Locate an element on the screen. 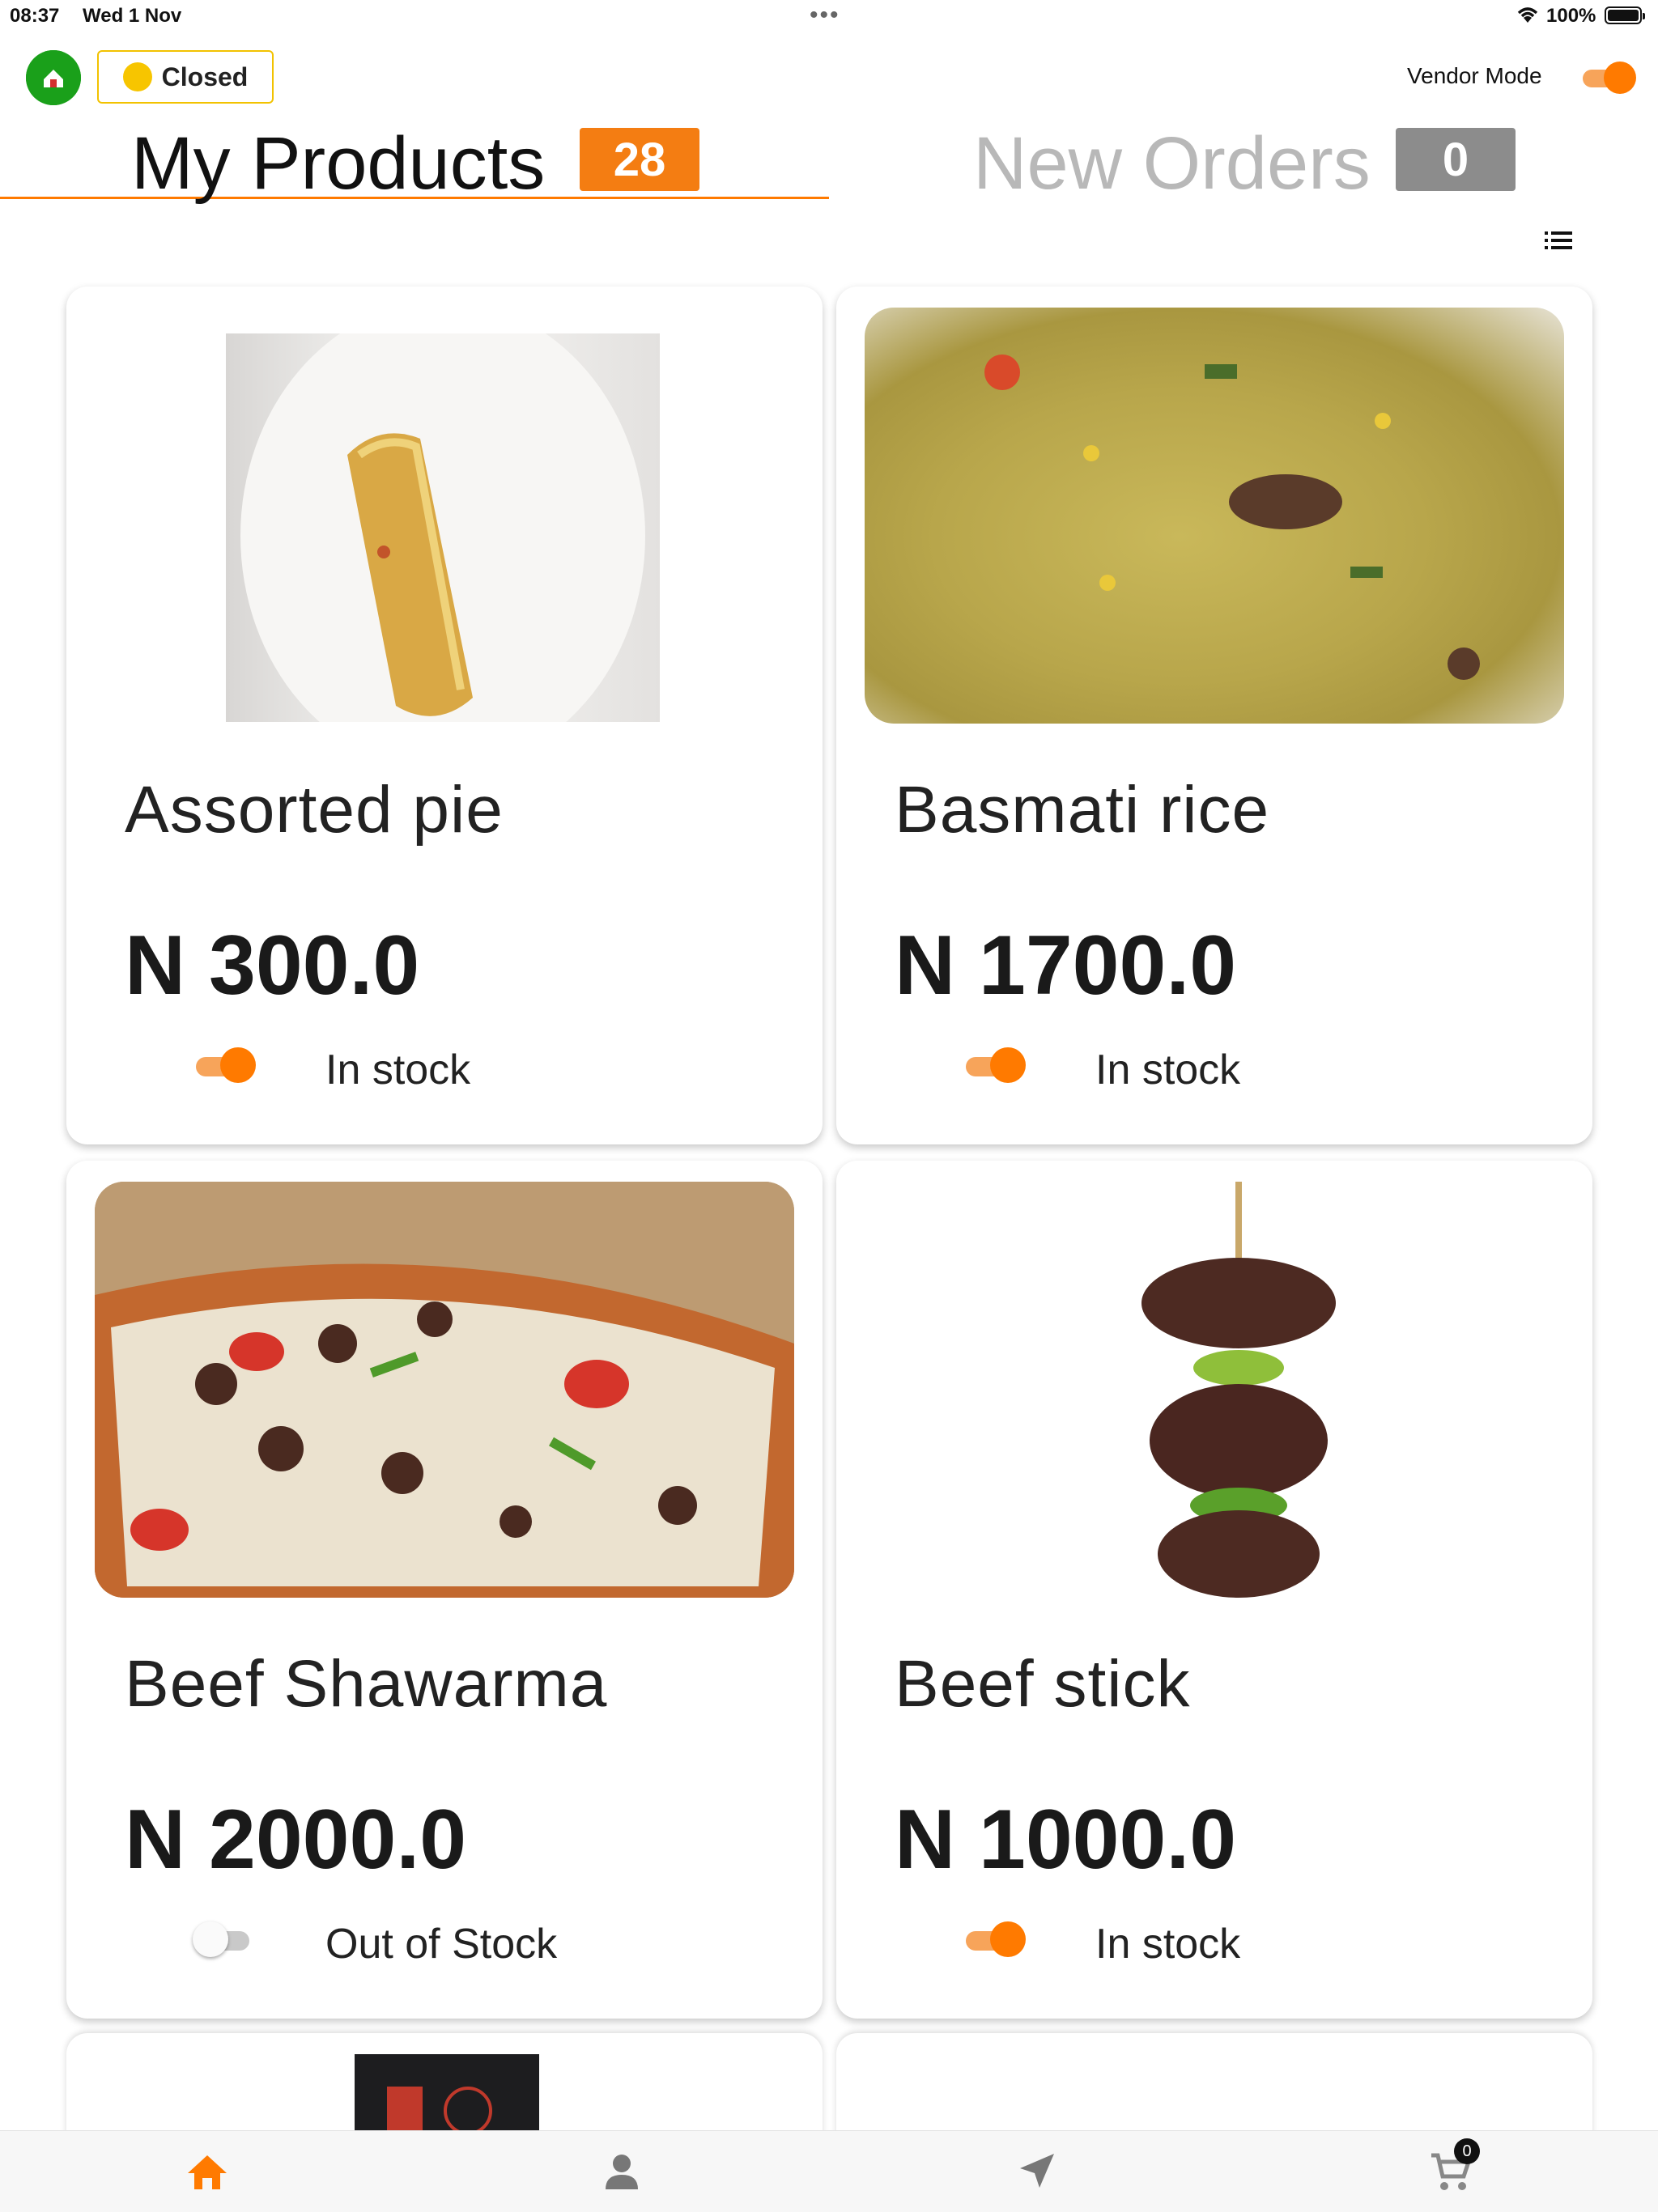  tab-my-products: My Products 28 is located at coordinates (414, 162).